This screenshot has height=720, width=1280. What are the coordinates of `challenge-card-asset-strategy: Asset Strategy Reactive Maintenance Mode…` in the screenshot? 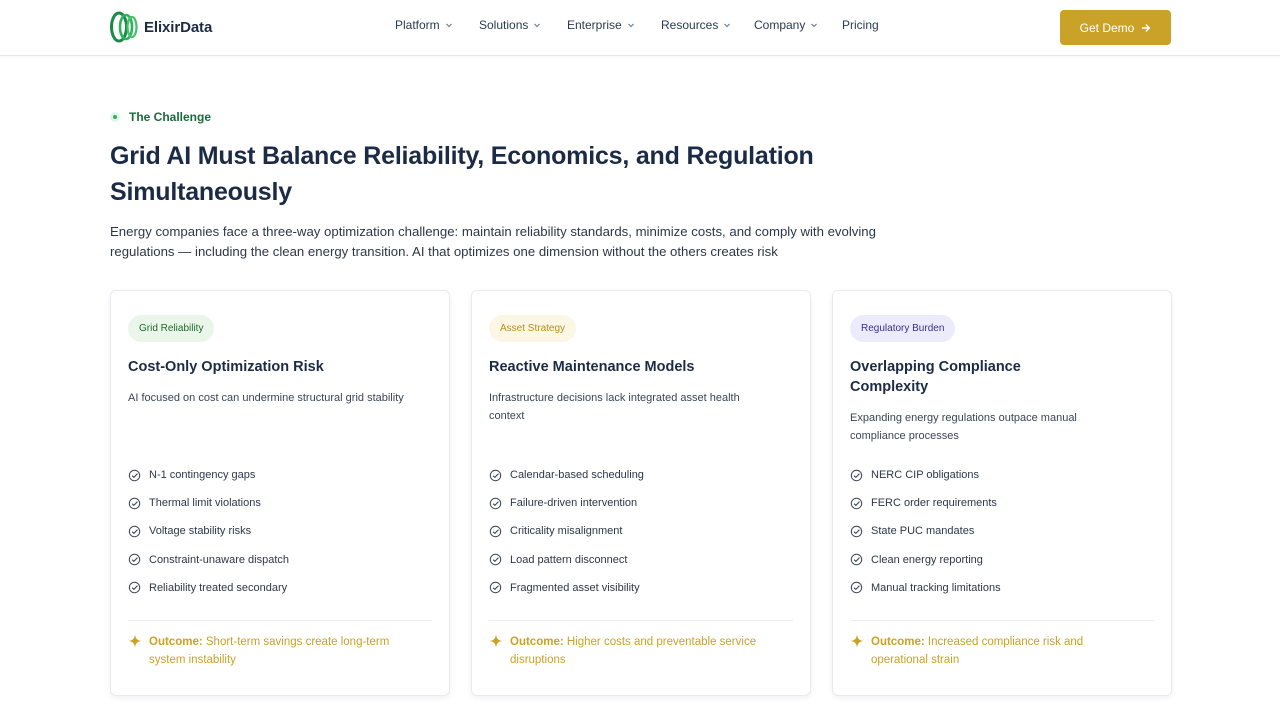 It's located at (641, 493).